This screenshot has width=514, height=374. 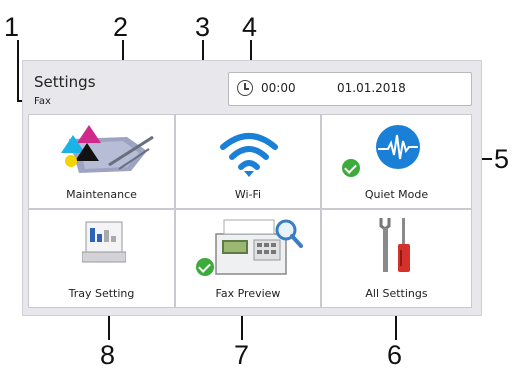 I want to click on quiet-mode-on-check-icon, so click(x=351, y=168).